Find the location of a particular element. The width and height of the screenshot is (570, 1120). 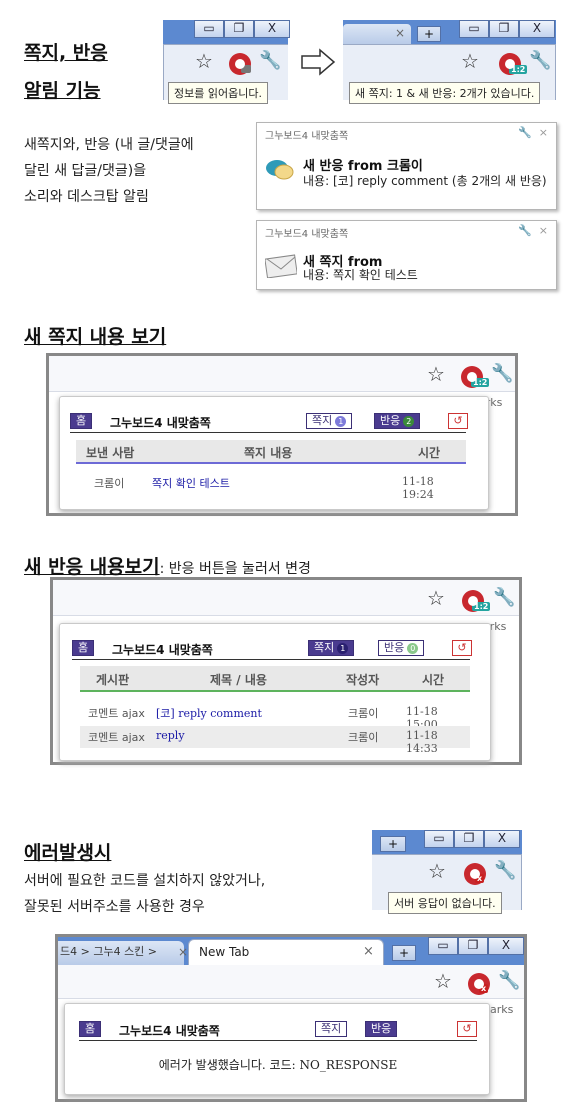

extension-icon is located at coordinates (240, 64).